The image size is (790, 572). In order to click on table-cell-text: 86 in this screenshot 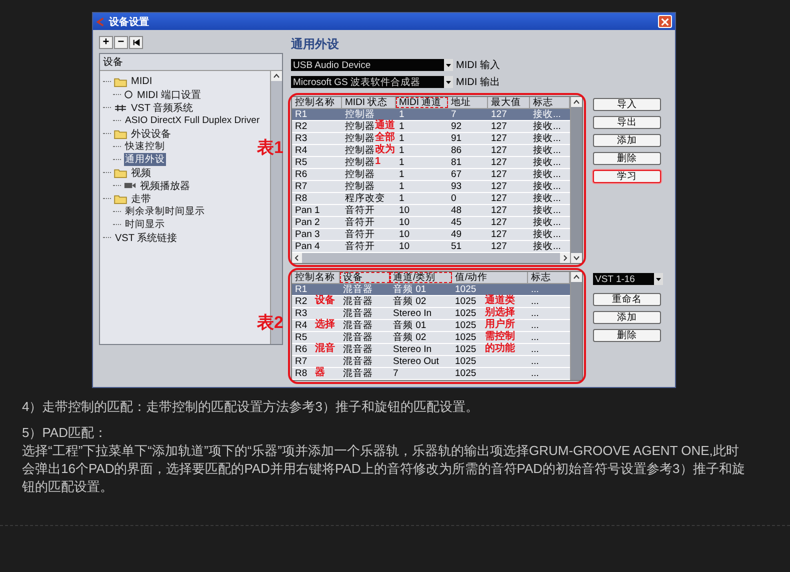, I will do `click(456, 150)`.